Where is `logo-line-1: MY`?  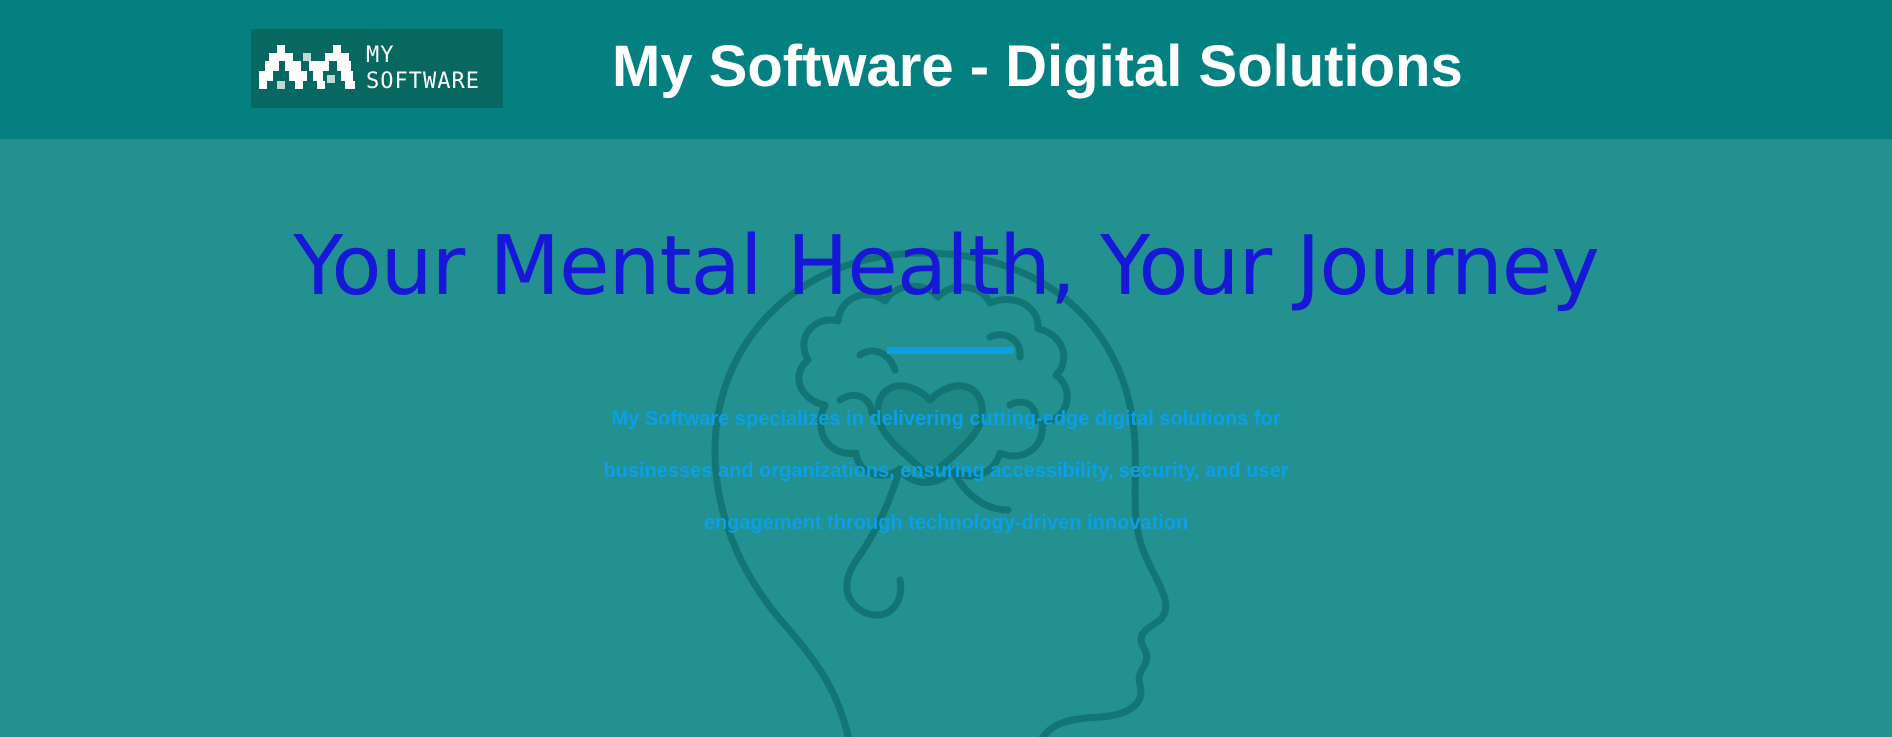
logo-line-1: MY is located at coordinates (380, 55).